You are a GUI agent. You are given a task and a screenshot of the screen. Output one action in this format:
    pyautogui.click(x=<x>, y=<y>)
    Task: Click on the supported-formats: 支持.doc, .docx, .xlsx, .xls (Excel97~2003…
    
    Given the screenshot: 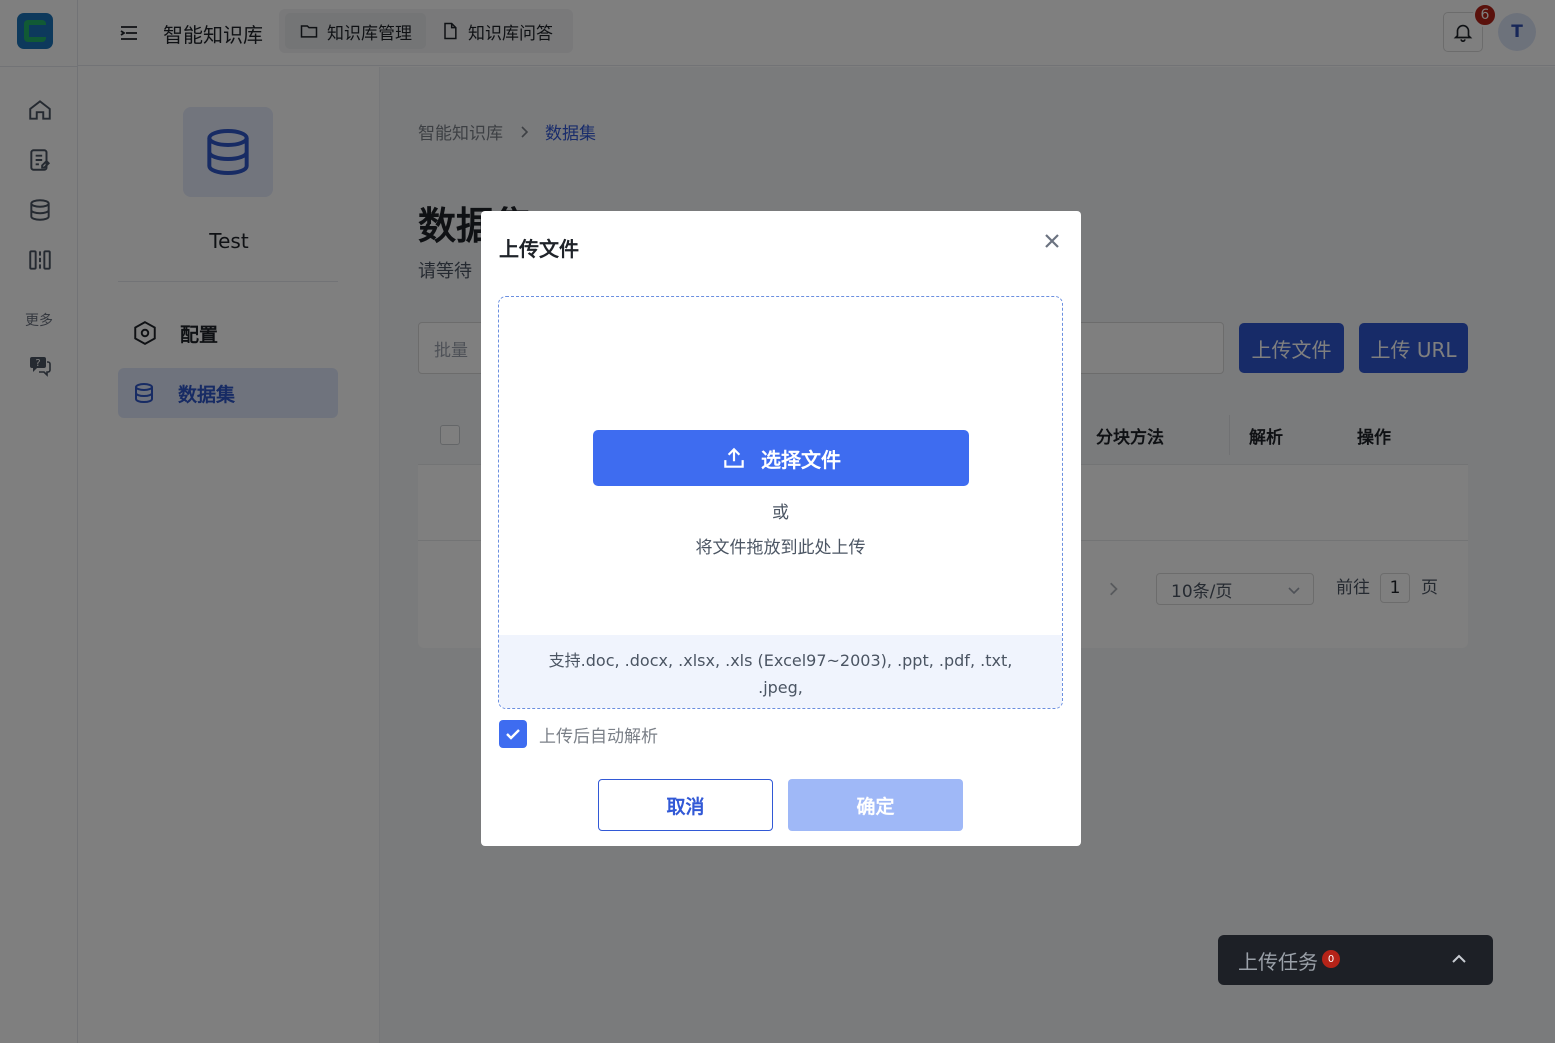 What is the action you would take?
    pyautogui.click(x=780, y=671)
    